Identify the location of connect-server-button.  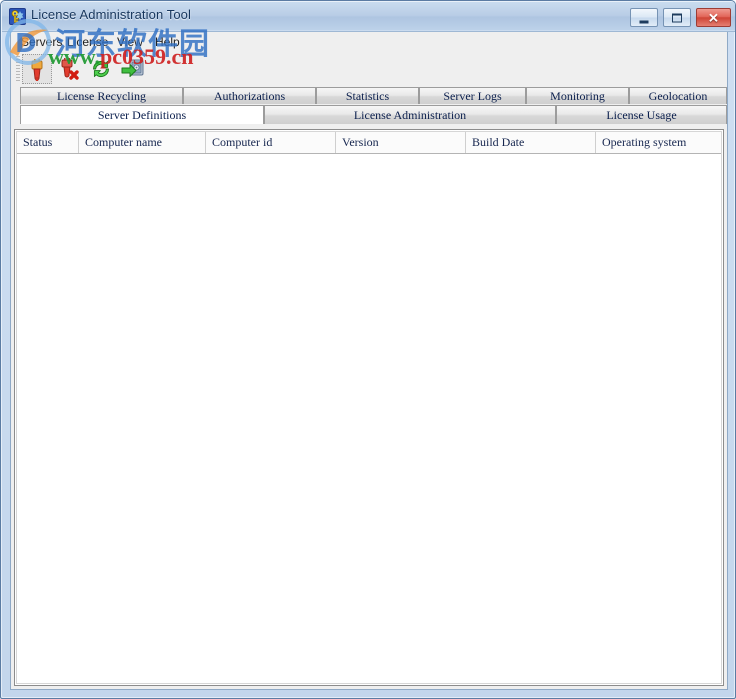
(37, 69).